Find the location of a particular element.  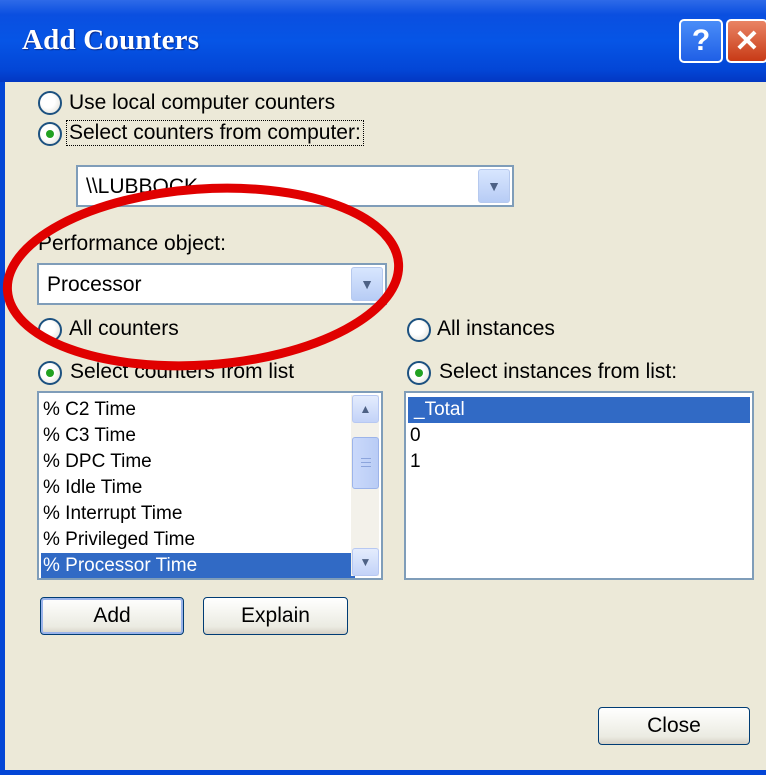

add-button: Add is located at coordinates (112, 616).